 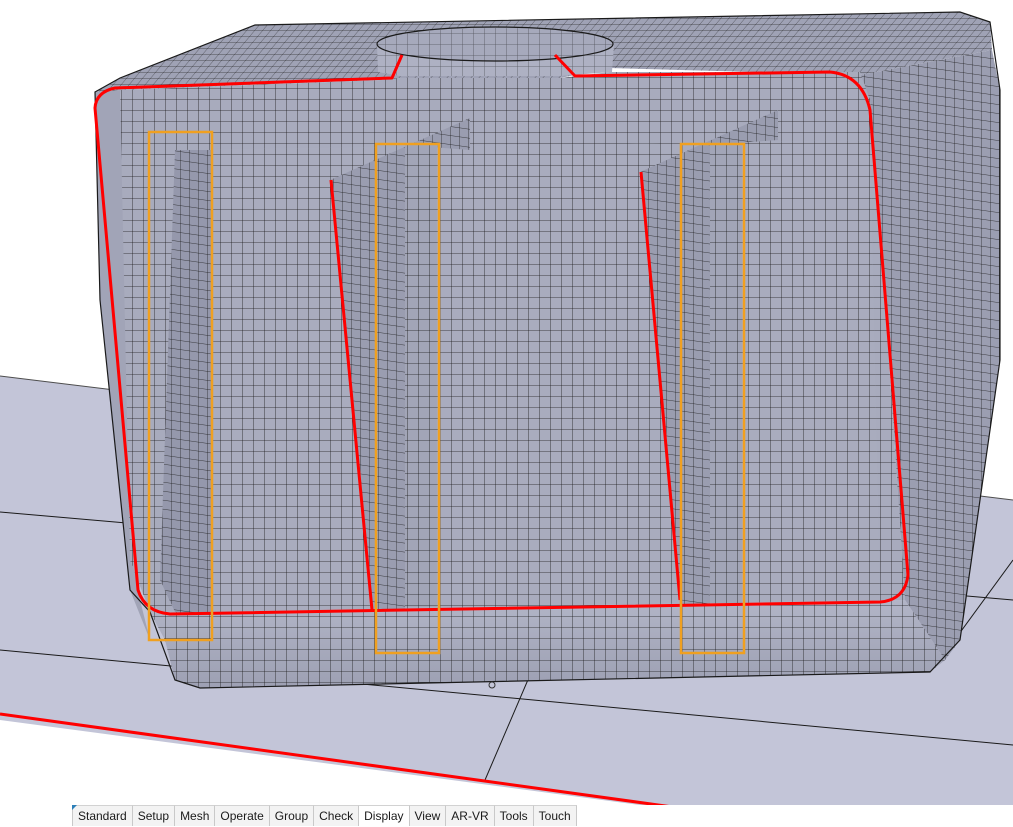 I want to click on tab-operate: Operate, so click(x=241, y=815).